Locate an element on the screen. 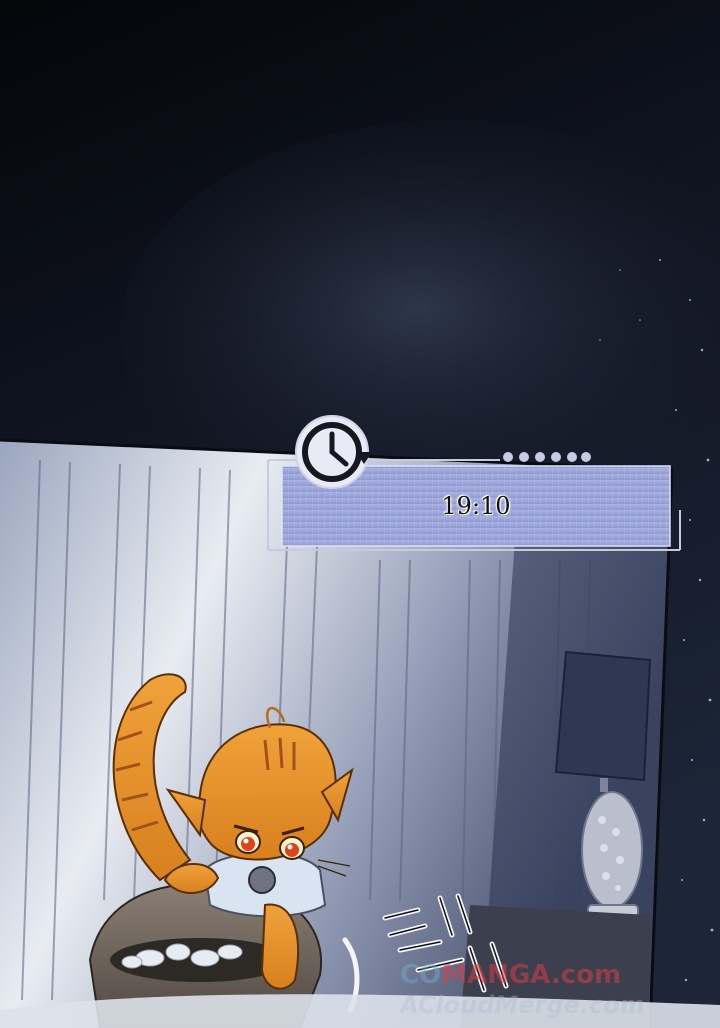  watermark-suffix: .com is located at coordinates (586, 976).